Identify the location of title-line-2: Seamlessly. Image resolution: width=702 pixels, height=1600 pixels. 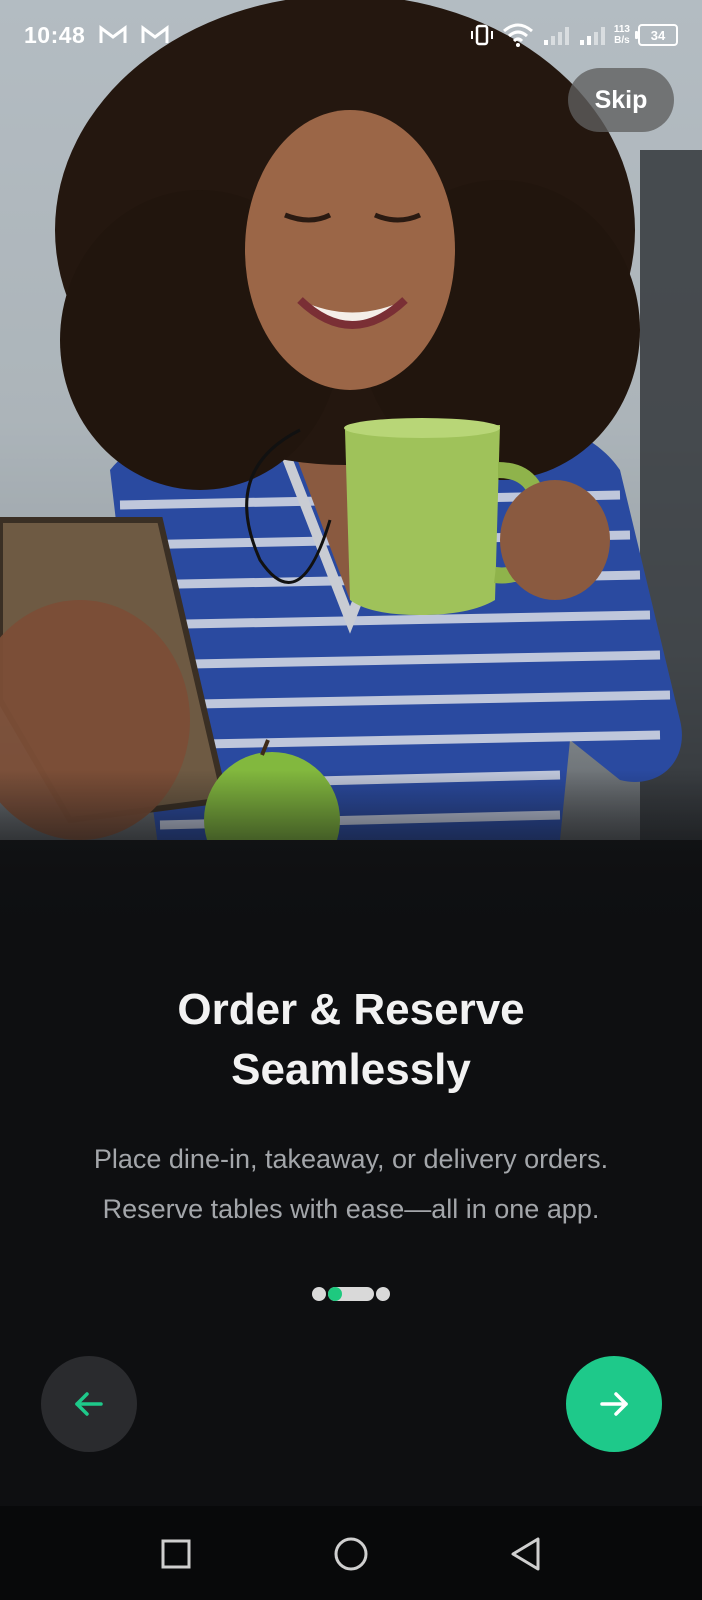
(351, 1069).